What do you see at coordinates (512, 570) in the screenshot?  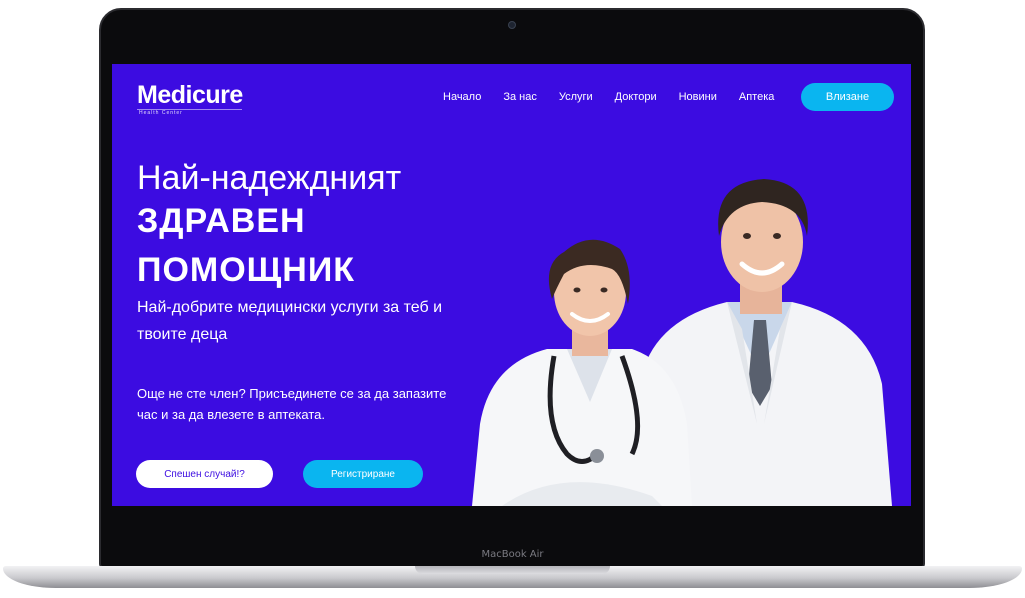 I see `laptop-notch` at bounding box center [512, 570].